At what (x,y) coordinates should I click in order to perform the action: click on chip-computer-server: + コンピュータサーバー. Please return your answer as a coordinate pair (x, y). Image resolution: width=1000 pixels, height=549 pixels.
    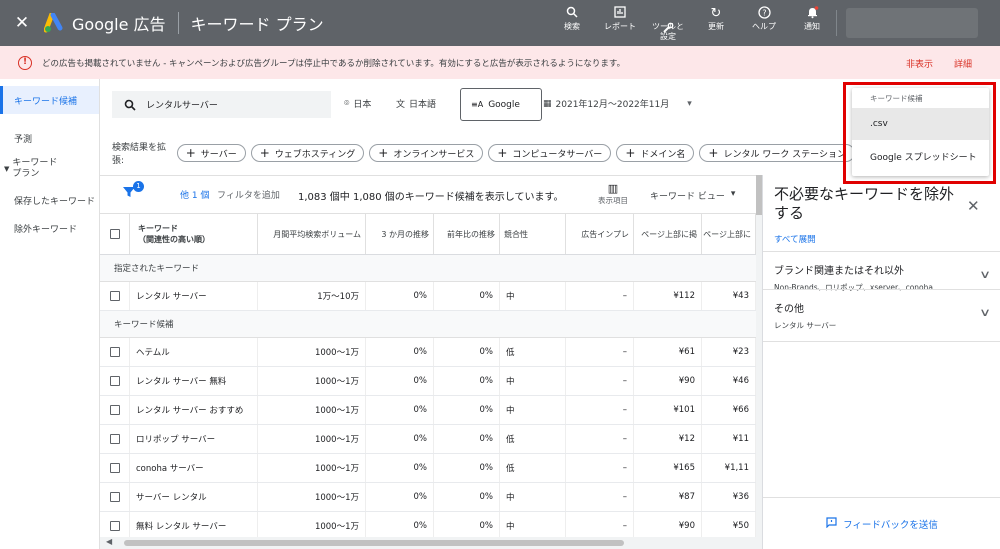
    Looking at the image, I should click on (550, 153).